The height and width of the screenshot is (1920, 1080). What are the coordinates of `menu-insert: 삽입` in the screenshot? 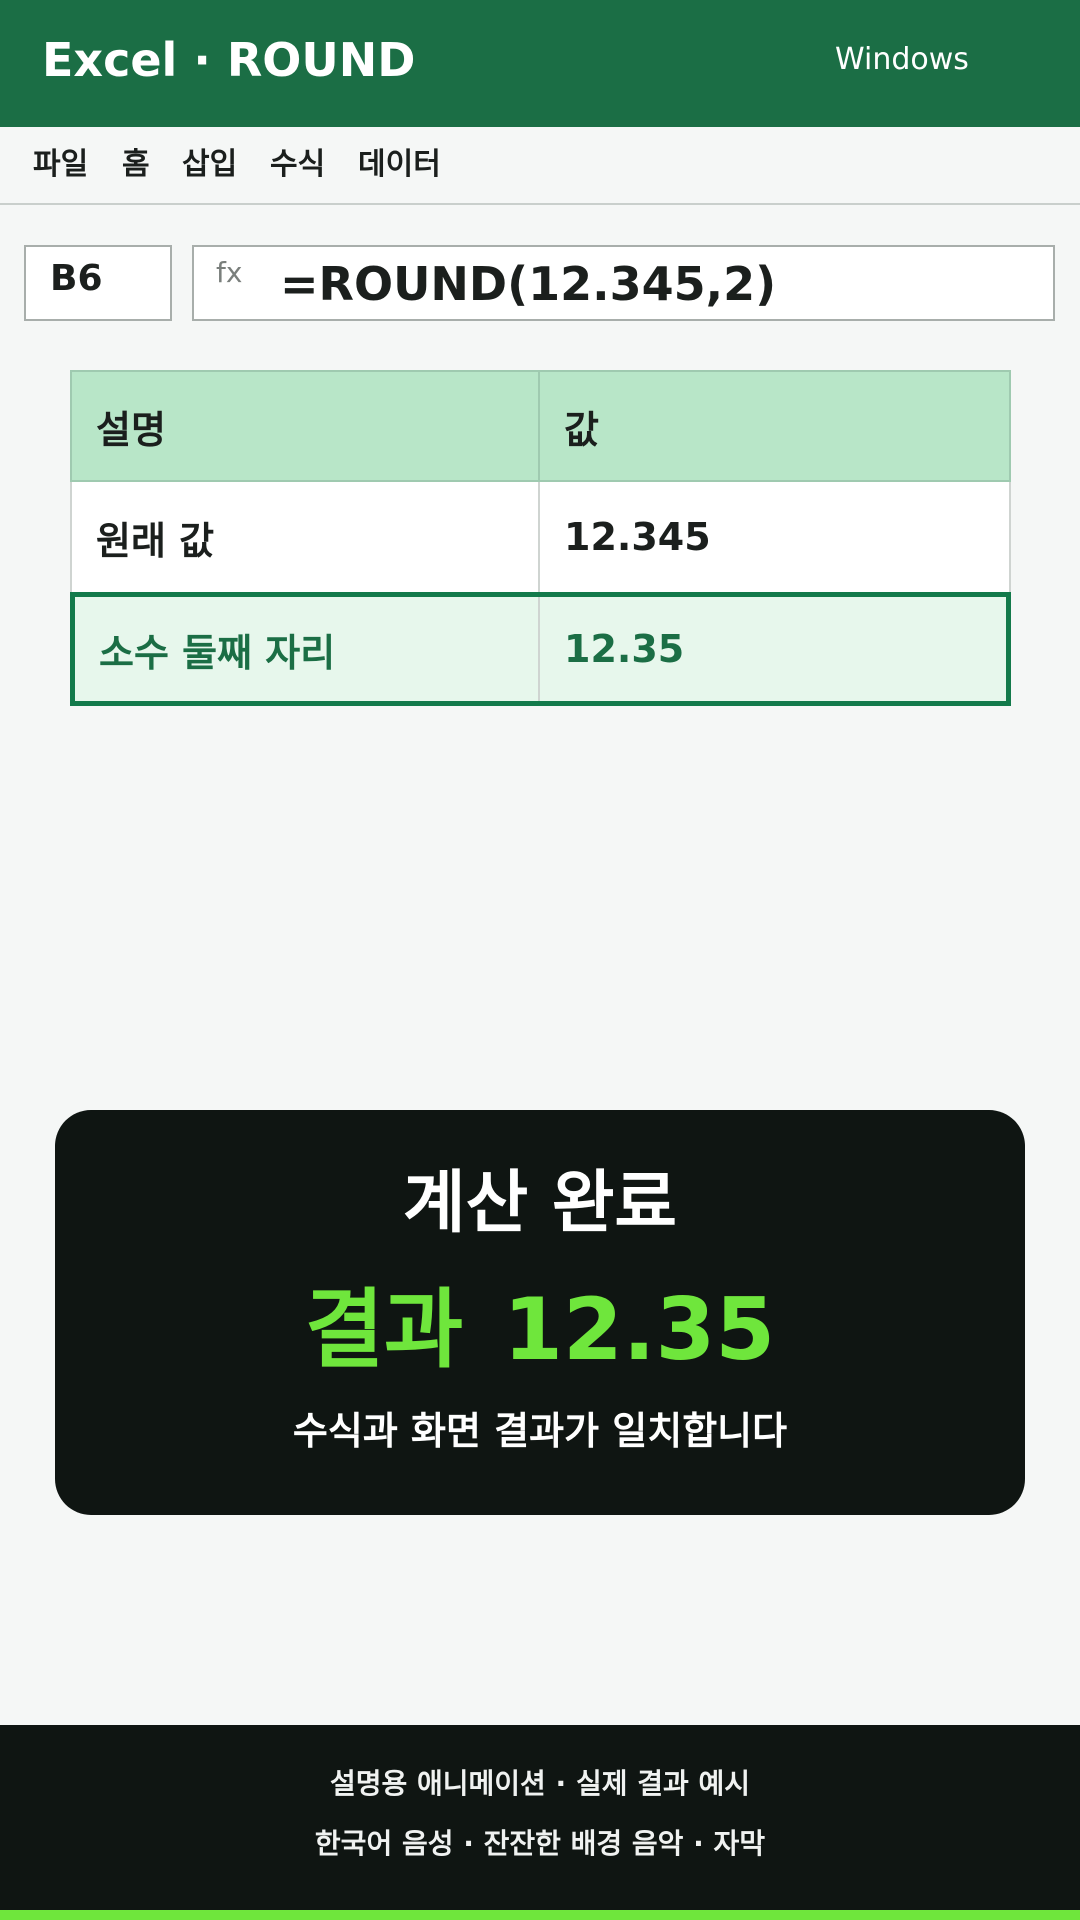 It's located at (209, 165).